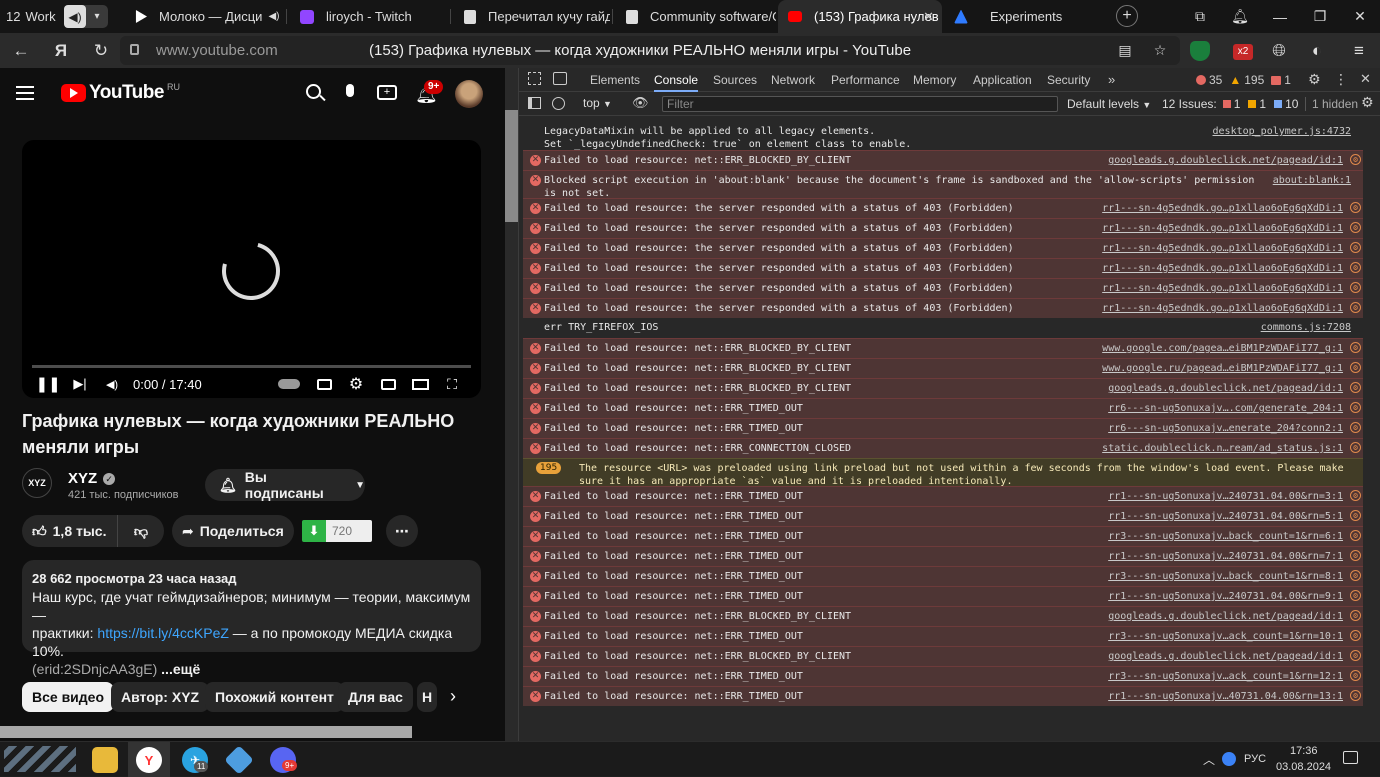 This screenshot has height=777, width=1380. Describe the element at coordinates (1109, 104) in the screenshot. I see `log-levels-dropdown: Default levels ▼` at that location.